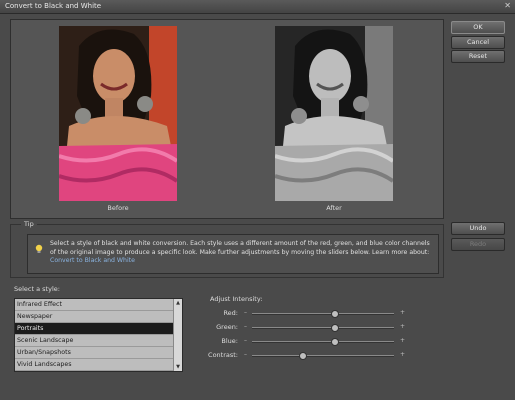  What do you see at coordinates (323, 356) in the screenshot?
I see `contrast-slider` at bounding box center [323, 356].